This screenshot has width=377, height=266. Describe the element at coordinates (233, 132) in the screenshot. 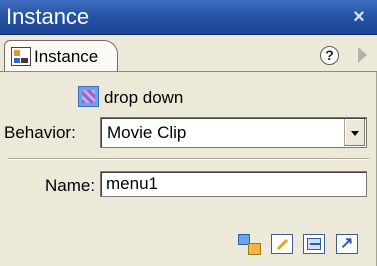

I see `behavior-dropdown: Movie Clip` at that location.